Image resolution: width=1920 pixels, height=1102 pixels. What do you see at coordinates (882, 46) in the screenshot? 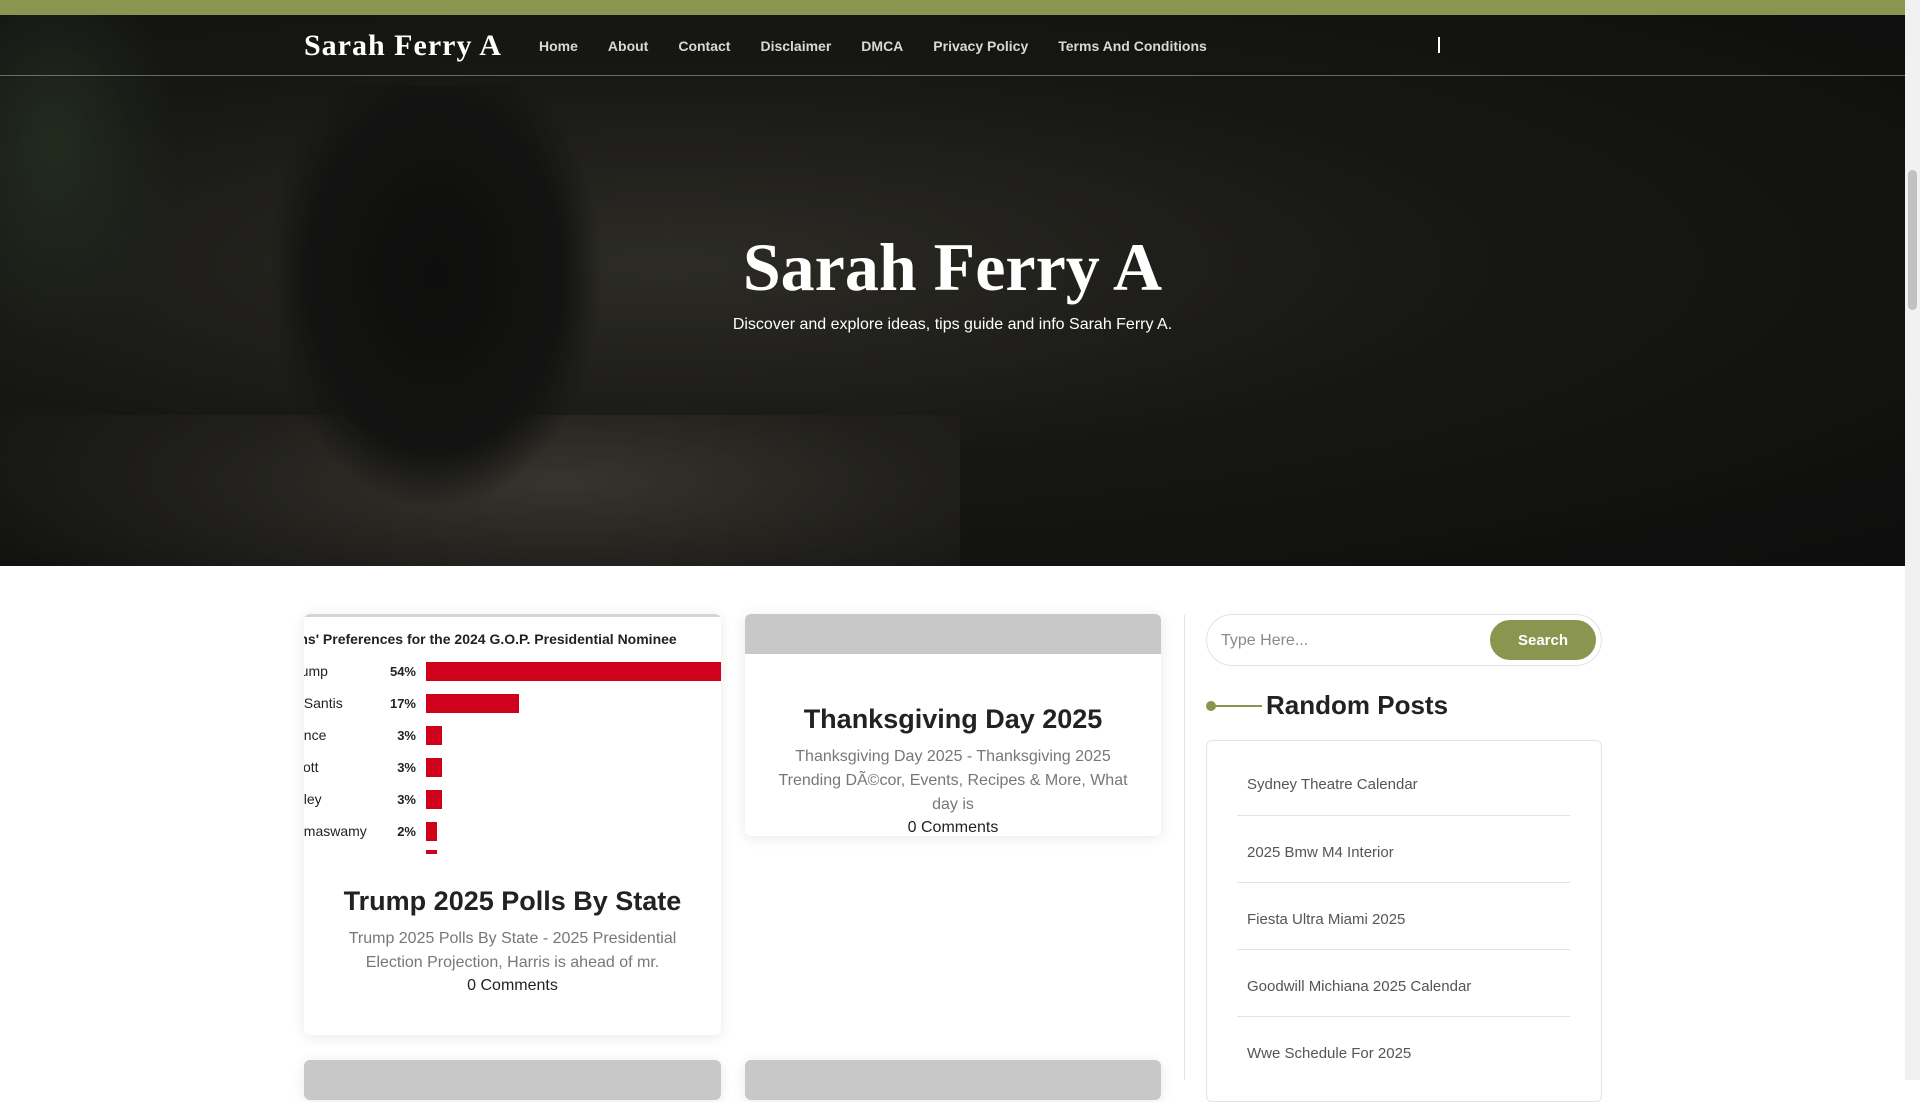
I see `nav-dmca: DMCA` at bounding box center [882, 46].